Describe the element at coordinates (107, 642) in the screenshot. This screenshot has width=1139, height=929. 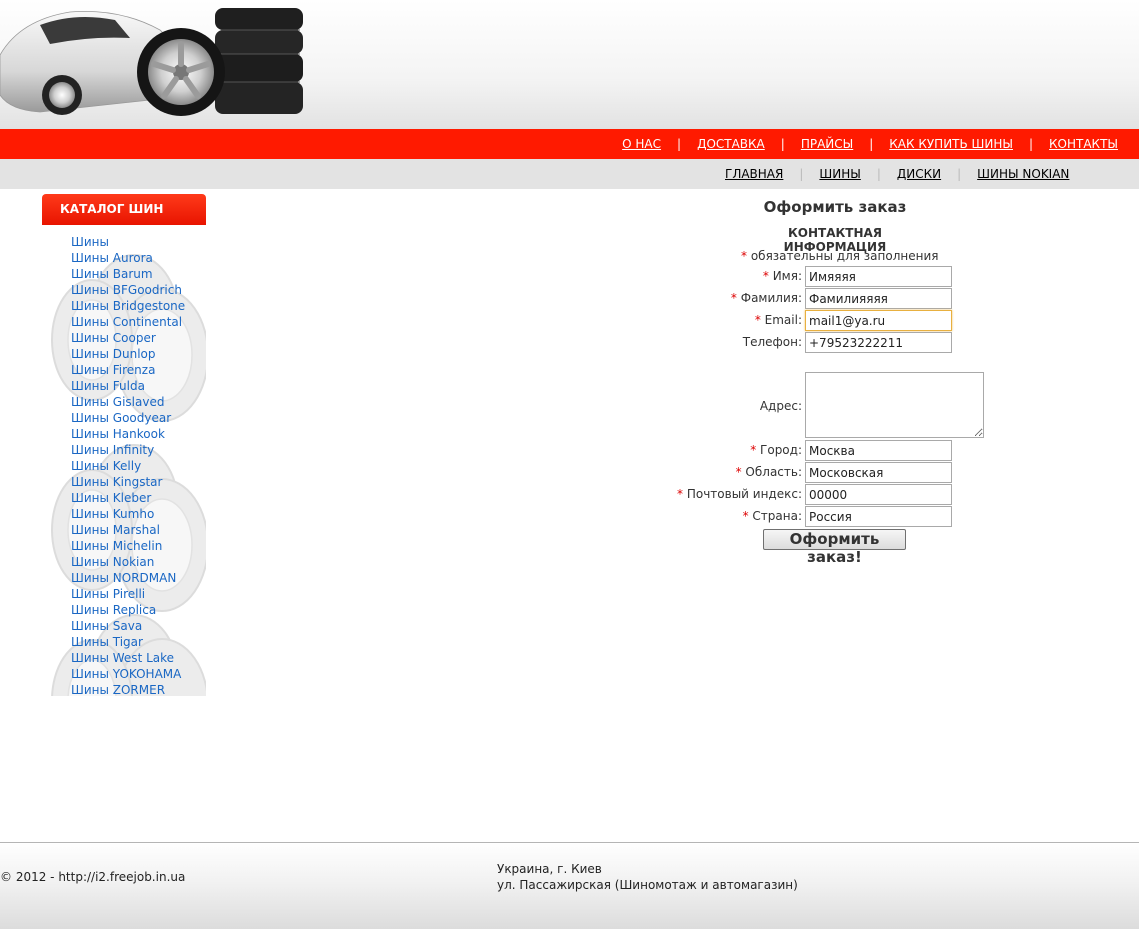
I see `brand-link: Шины Tigar` at that location.